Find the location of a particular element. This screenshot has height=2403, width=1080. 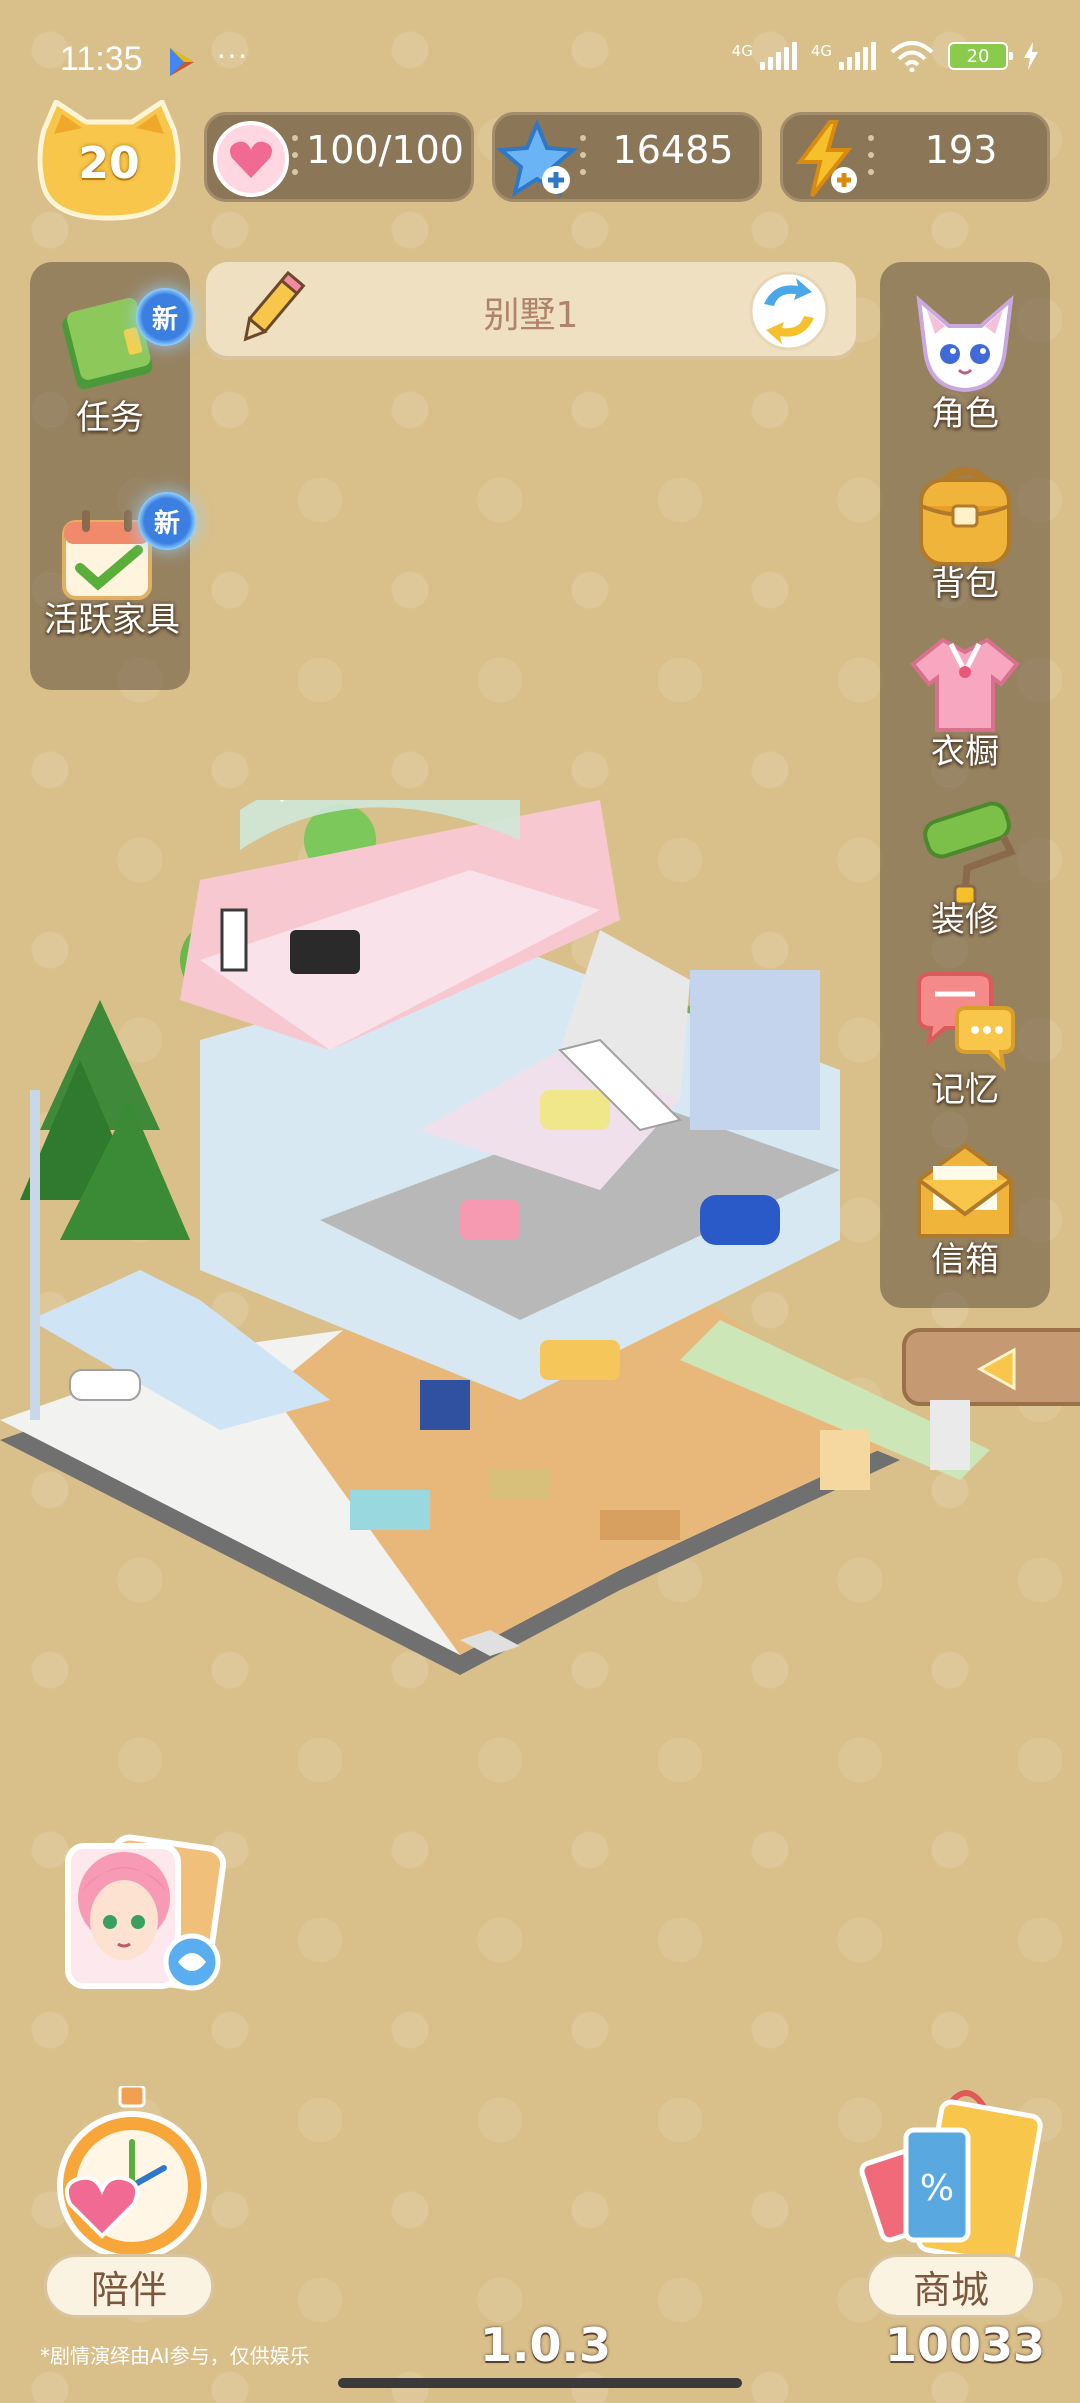

battery-level: 20 is located at coordinates (978, 56).